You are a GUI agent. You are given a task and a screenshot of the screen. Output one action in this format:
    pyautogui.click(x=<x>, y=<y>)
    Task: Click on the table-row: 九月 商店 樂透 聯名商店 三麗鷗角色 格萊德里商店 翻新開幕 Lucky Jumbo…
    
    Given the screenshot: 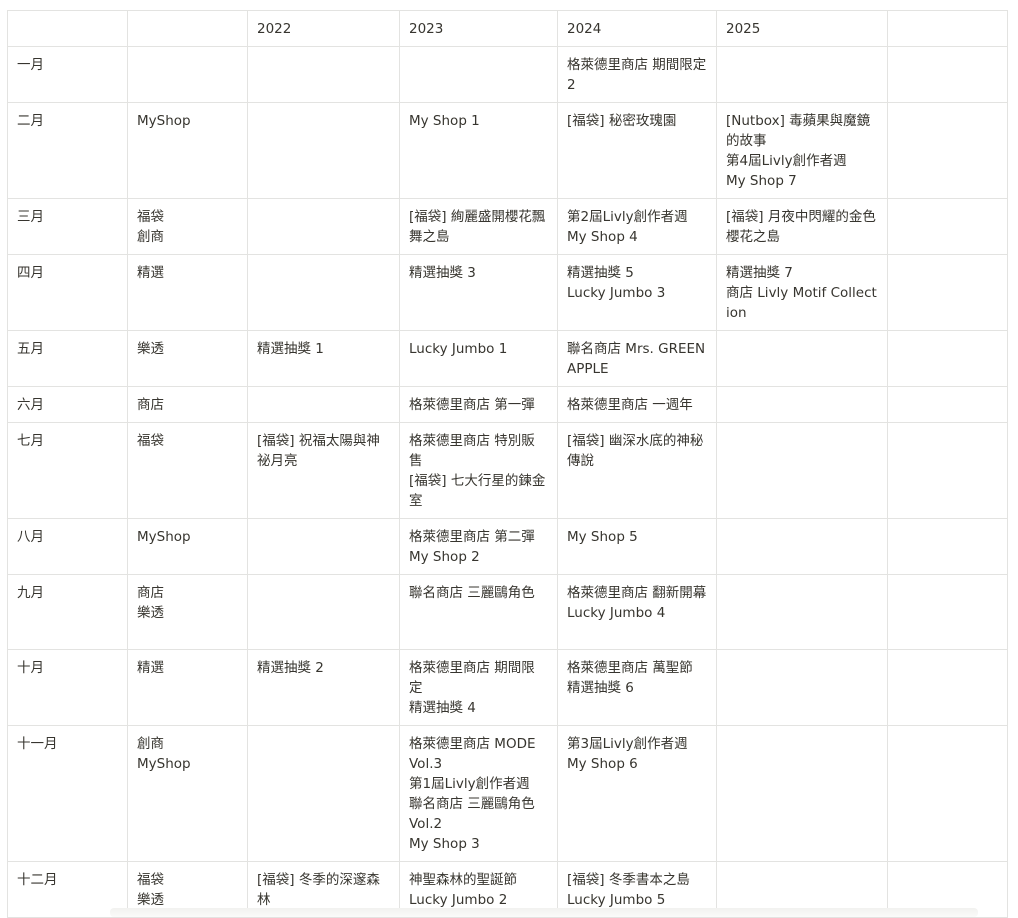 What is the action you would take?
    pyautogui.click(x=507, y=612)
    